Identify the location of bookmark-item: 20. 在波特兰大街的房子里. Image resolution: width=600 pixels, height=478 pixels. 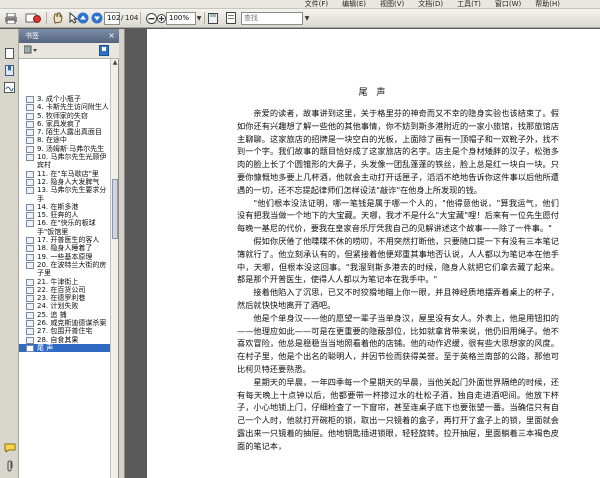
(65, 269).